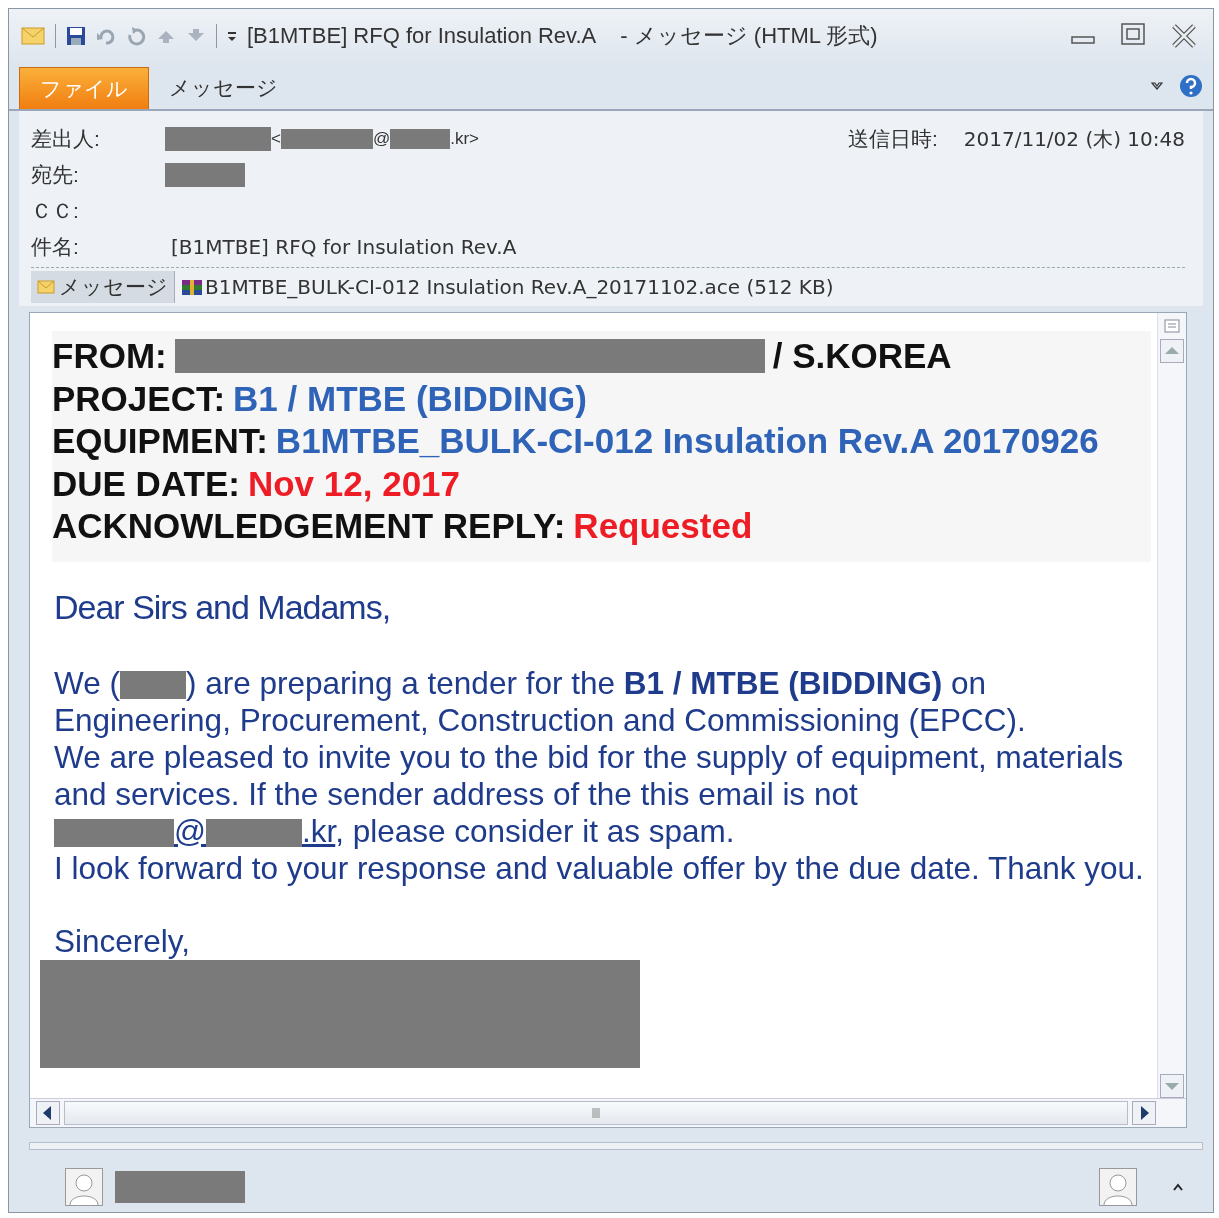 Image resolution: width=1219 pixels, height=1218 pixels. Describe the element at coordinates (1191, 86) in the screenshot. I see `help-icon` at that location.